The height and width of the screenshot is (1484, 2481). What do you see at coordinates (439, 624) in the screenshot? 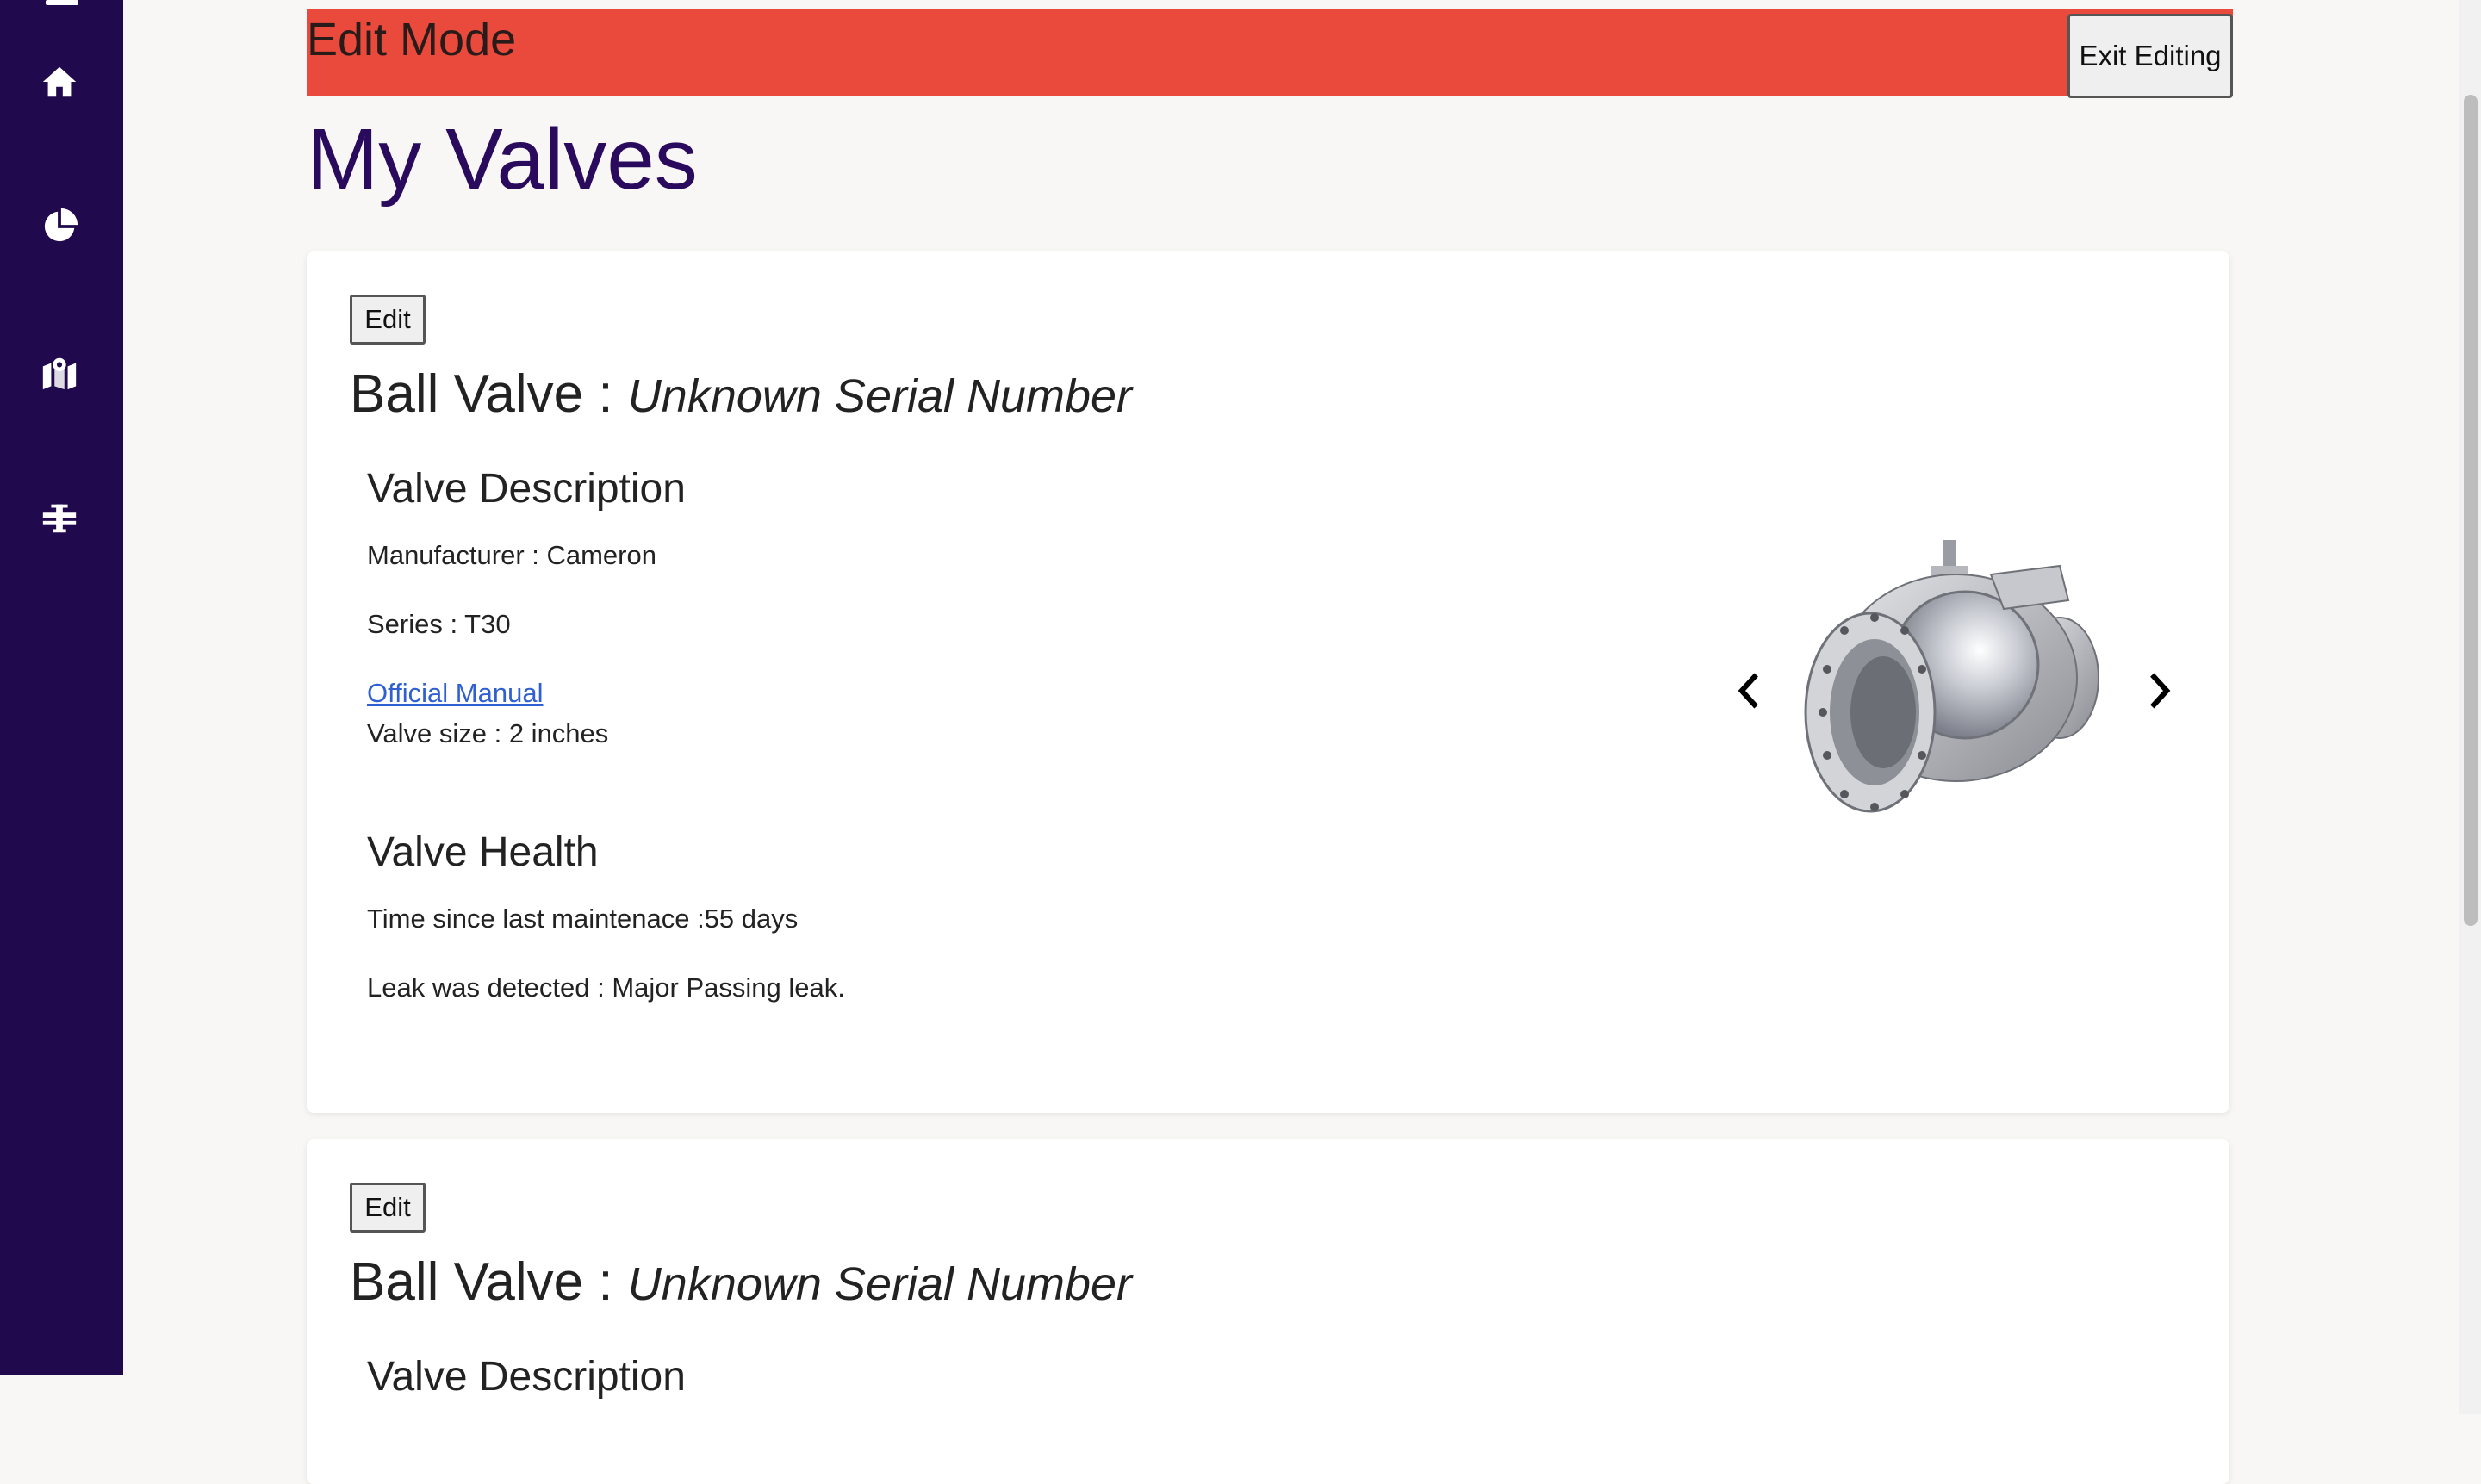
I see `series-text: Series : T30` at bounding box center [439, 624].